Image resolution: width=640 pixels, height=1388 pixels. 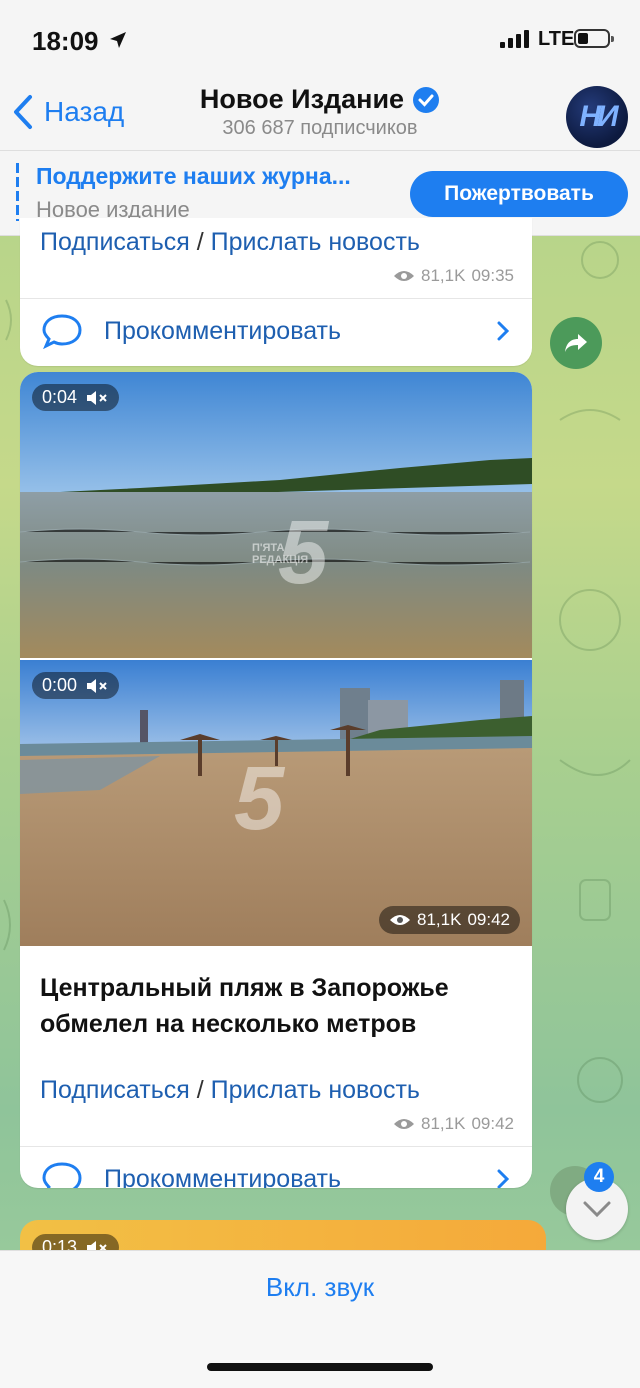 What do you see at coordinates (597, 1209) in the screenshot?
I see `chevron-down-icon` at bounding box center [597, 1209].